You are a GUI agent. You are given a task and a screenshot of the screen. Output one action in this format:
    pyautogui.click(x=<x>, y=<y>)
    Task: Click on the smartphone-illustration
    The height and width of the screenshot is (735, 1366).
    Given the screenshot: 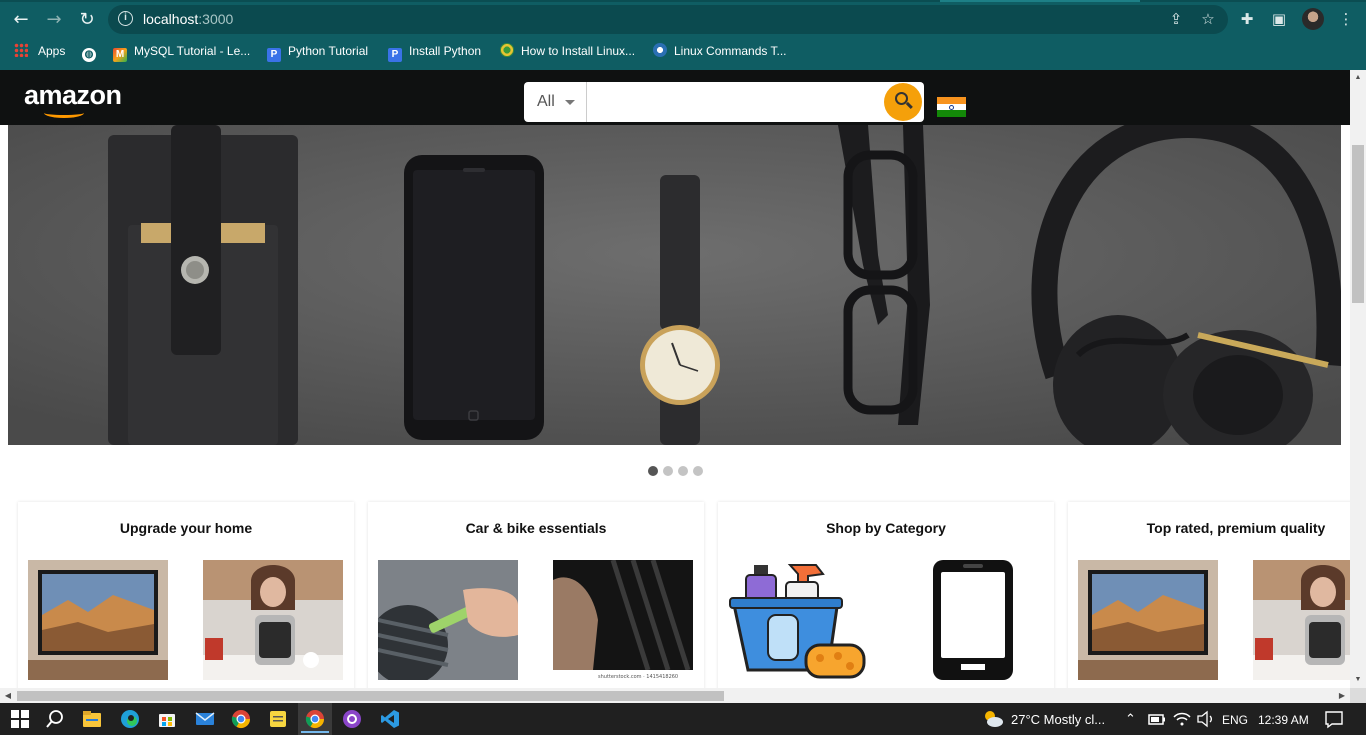 What is the action you would take?
    pyautogui.click(x=973, y=620)
    